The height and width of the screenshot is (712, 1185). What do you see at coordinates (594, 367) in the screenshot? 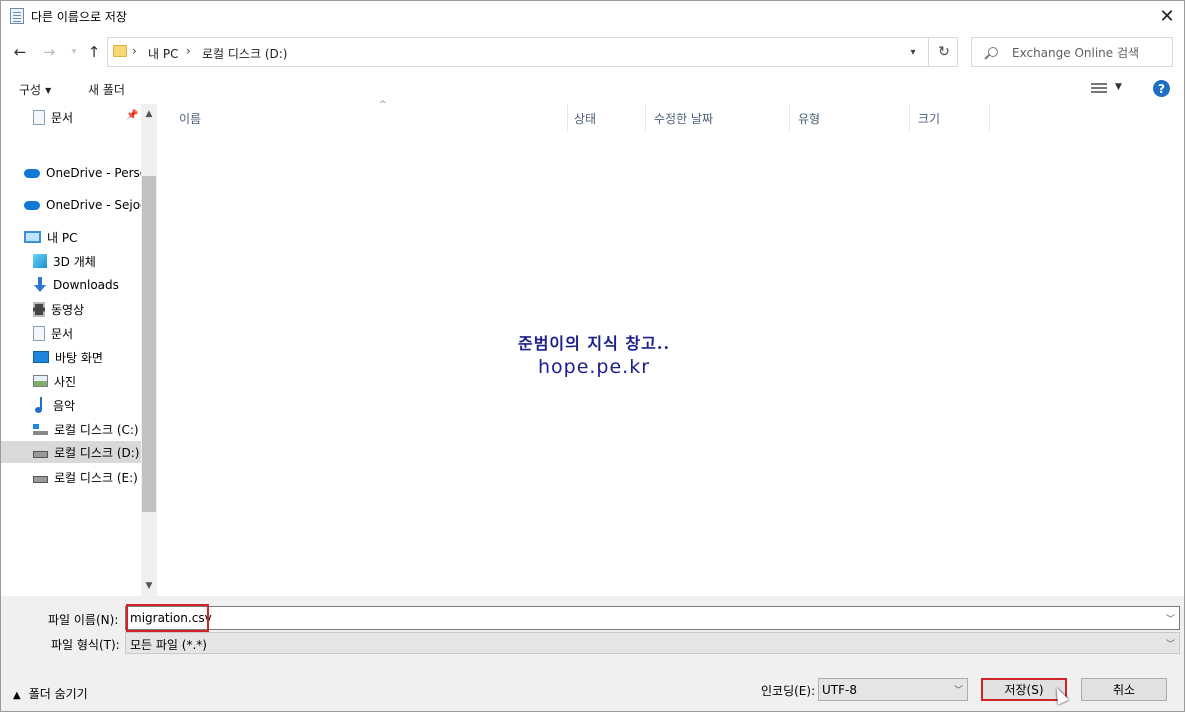
I see `watermark-url: hope.pe.kr` at bounding box center [594, 367].